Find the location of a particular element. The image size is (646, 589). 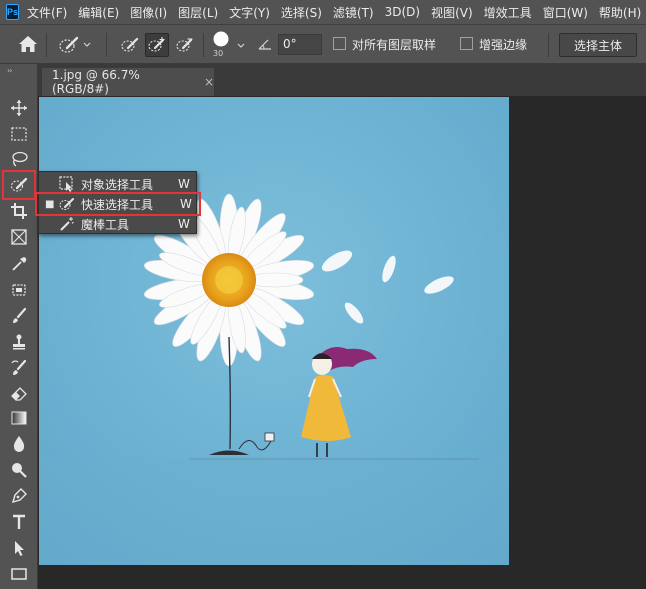

panel-collapse-icon: ›› is located at coordinates (10, 70).